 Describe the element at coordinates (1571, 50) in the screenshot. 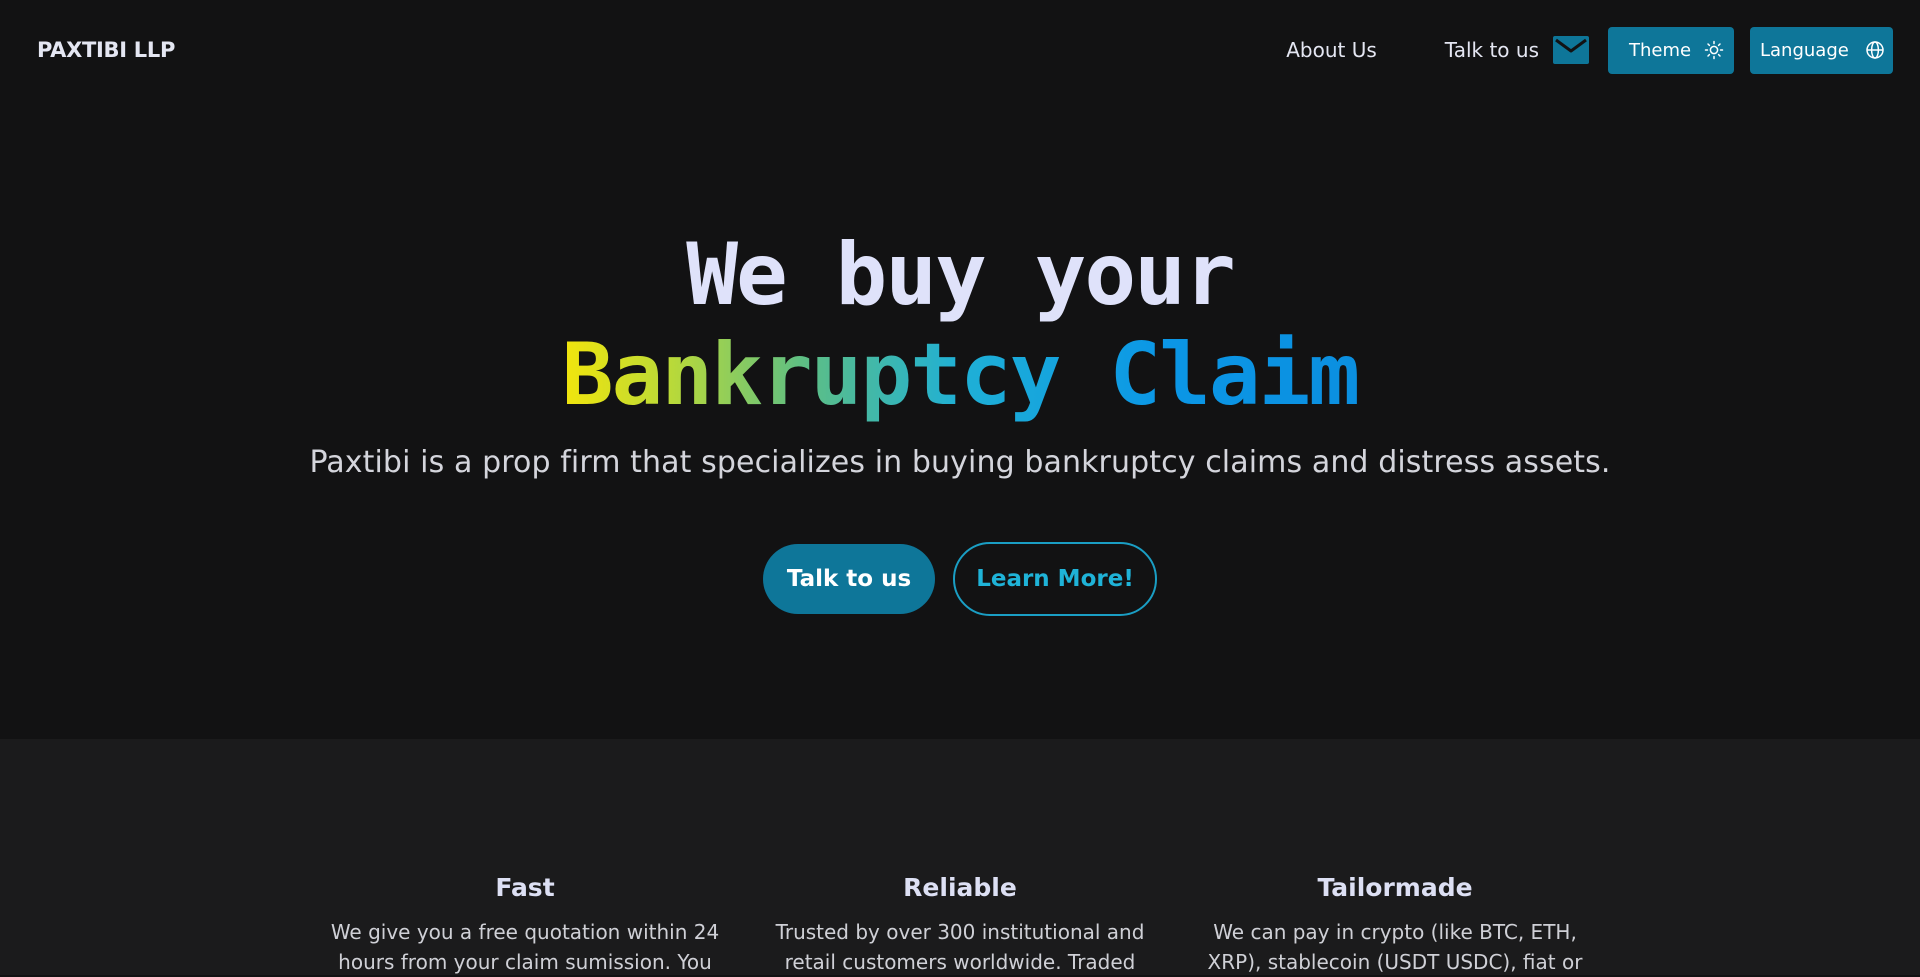

I see `mail-icon` at that location.